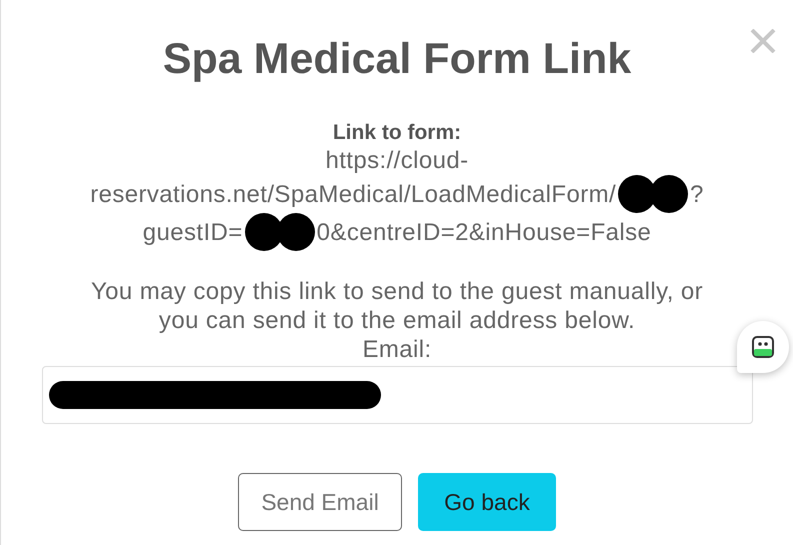 Image resolution: width=793 pixels, height=545 pixels. What do you see at coordinates (397, 349) in the screenshot?
I see `email-label: Email:` at bounding box center [397, 349].